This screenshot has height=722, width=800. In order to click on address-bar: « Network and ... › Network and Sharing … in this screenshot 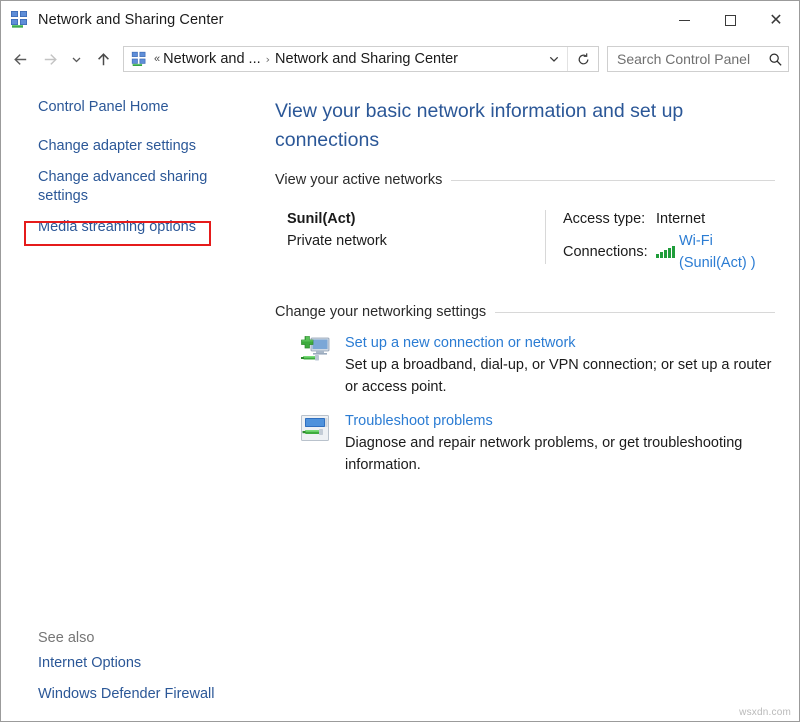, I will do `click(361, 59)`.